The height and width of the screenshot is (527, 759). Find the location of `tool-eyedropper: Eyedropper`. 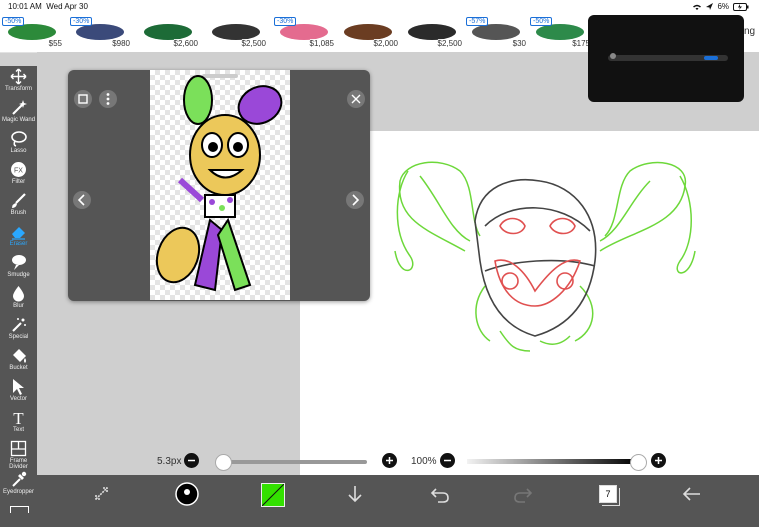

tool-eyedropper: Eyedropper is located at coordinates (18, 484).